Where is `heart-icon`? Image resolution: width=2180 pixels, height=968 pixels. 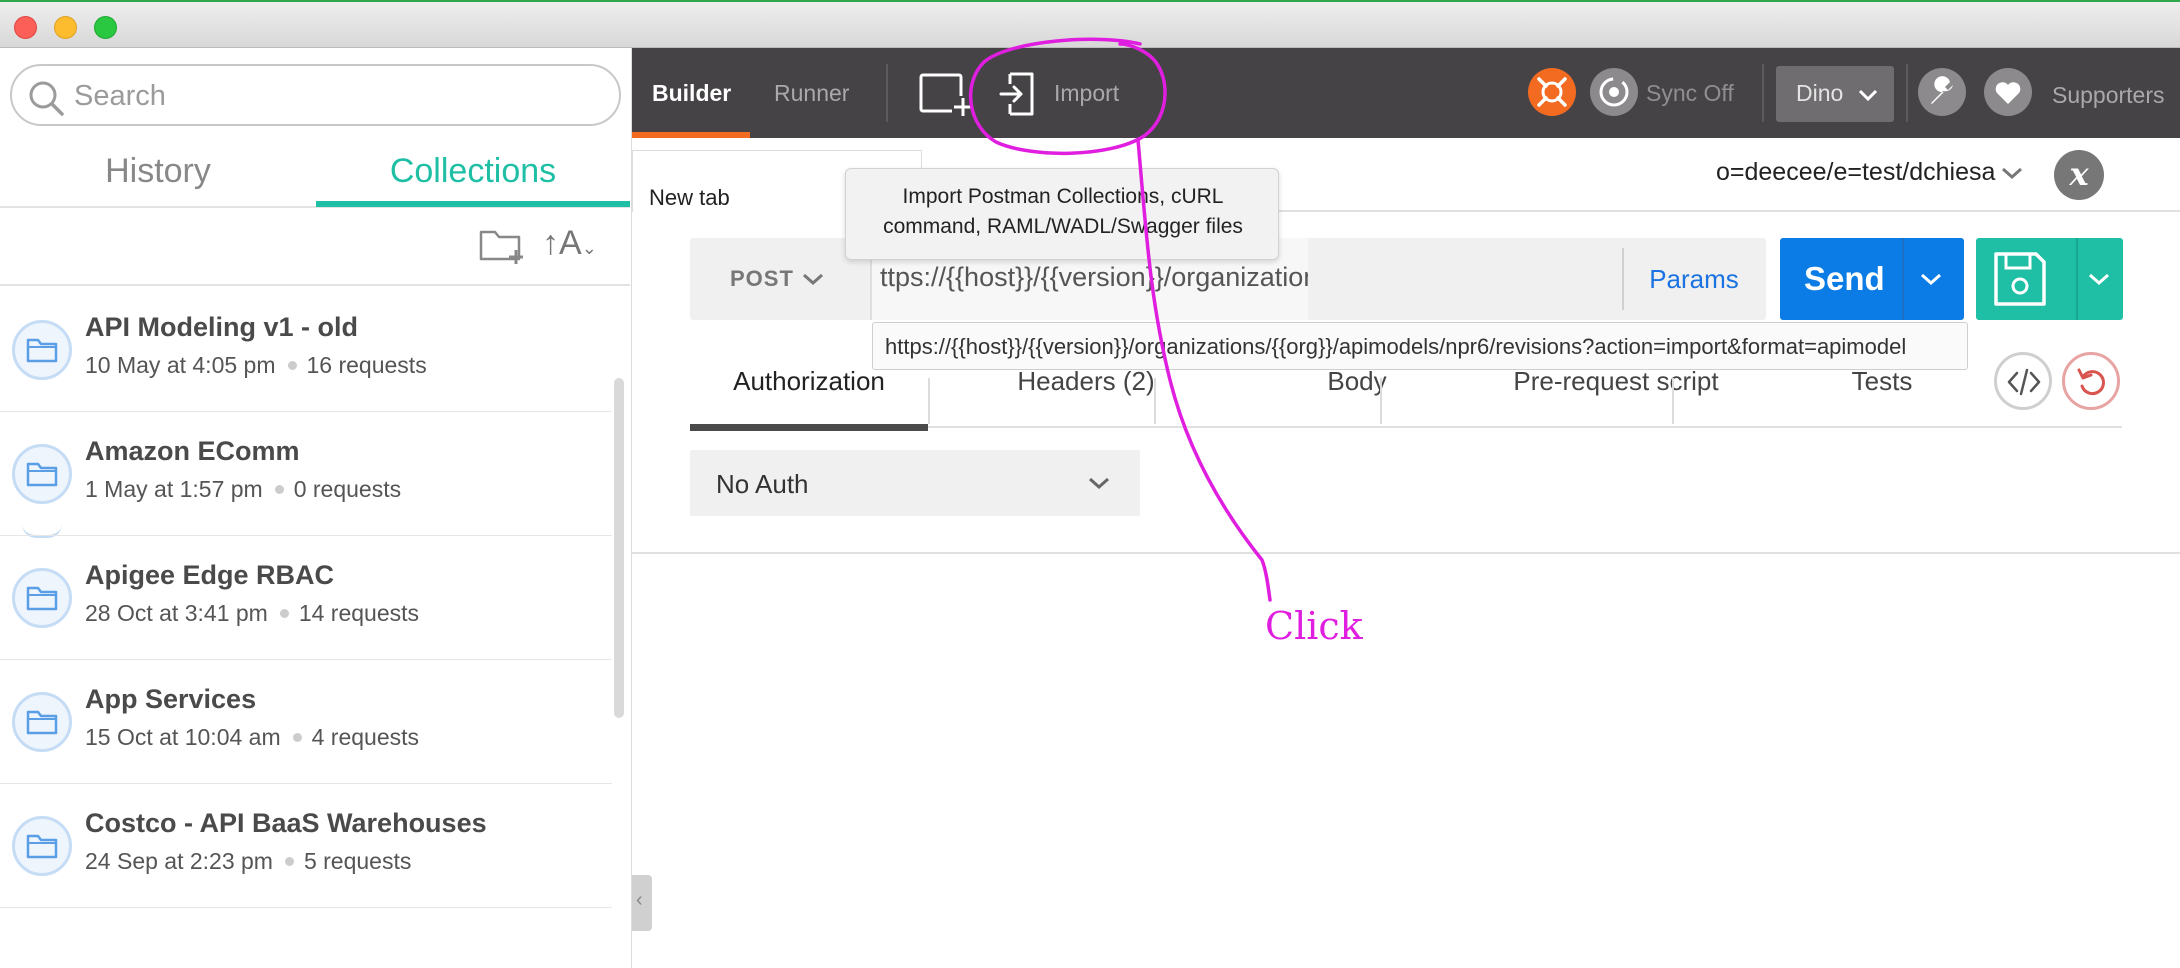
heart-icon is located at coordinates (2008, 92).